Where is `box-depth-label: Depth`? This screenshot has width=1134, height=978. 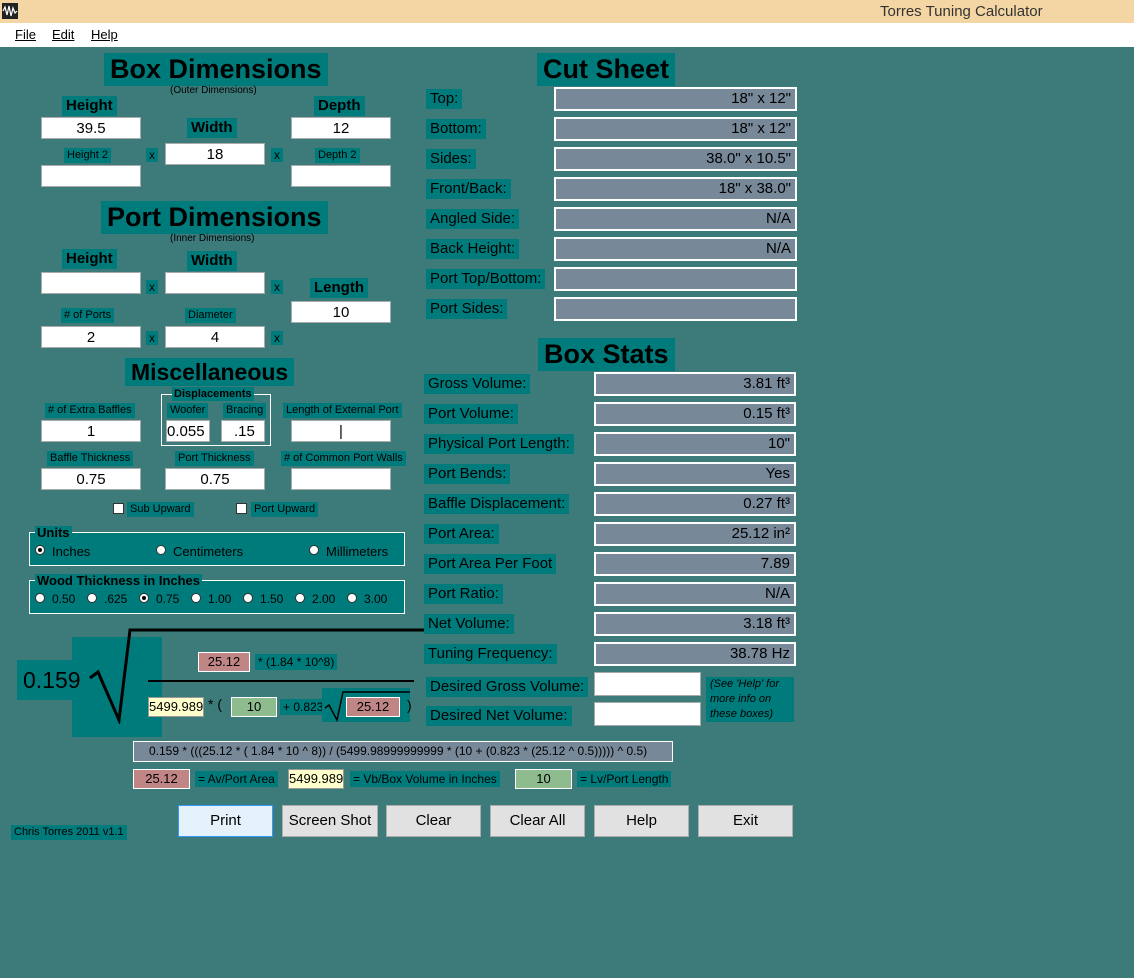
box-depth-label: Depth is located at coordinates (339, 106).